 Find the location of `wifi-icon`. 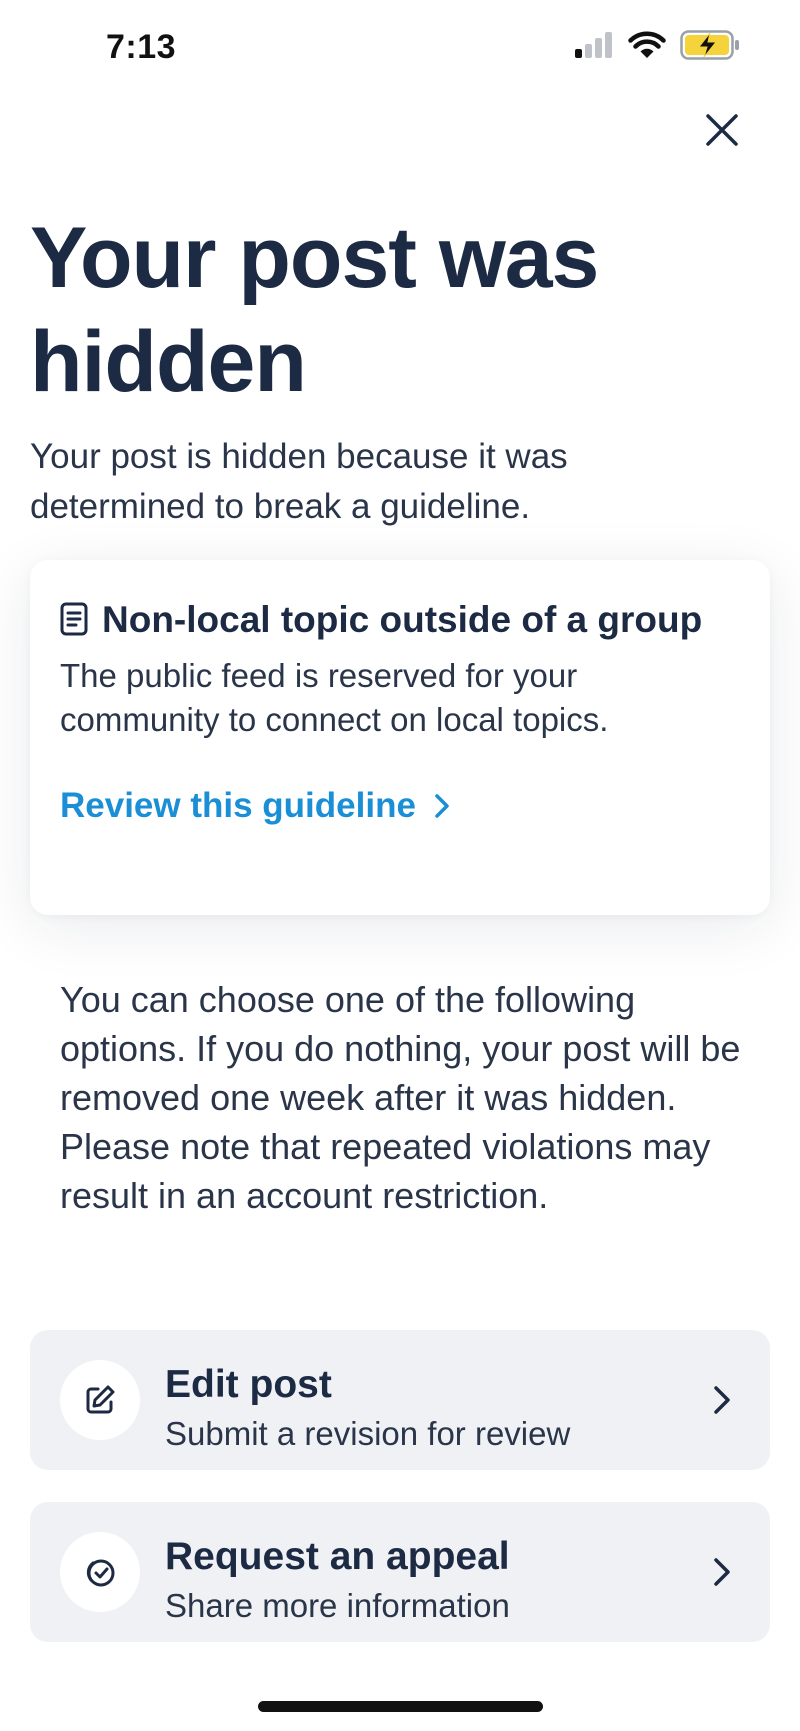

wifi-icon is located at coordinates (647, 44).